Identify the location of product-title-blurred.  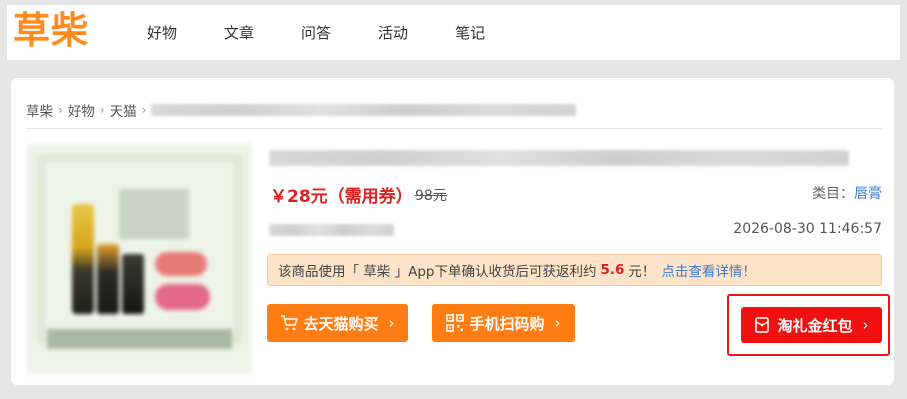
(559, 158).